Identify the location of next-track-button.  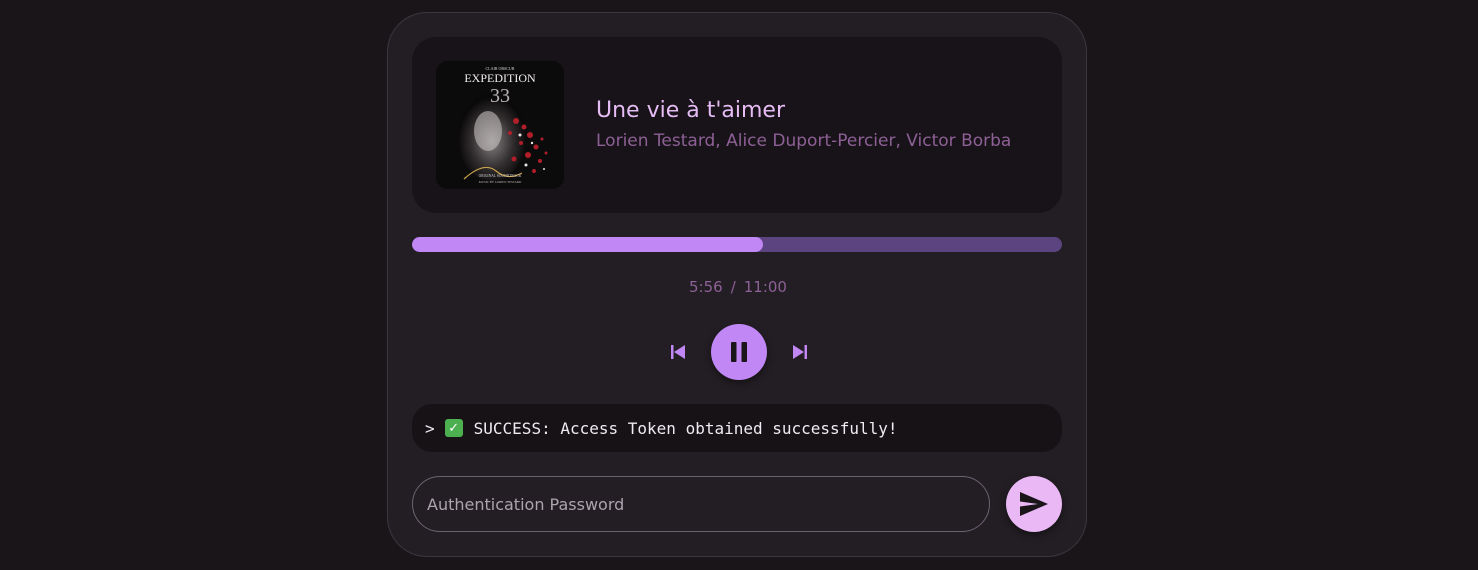
(800, 352).